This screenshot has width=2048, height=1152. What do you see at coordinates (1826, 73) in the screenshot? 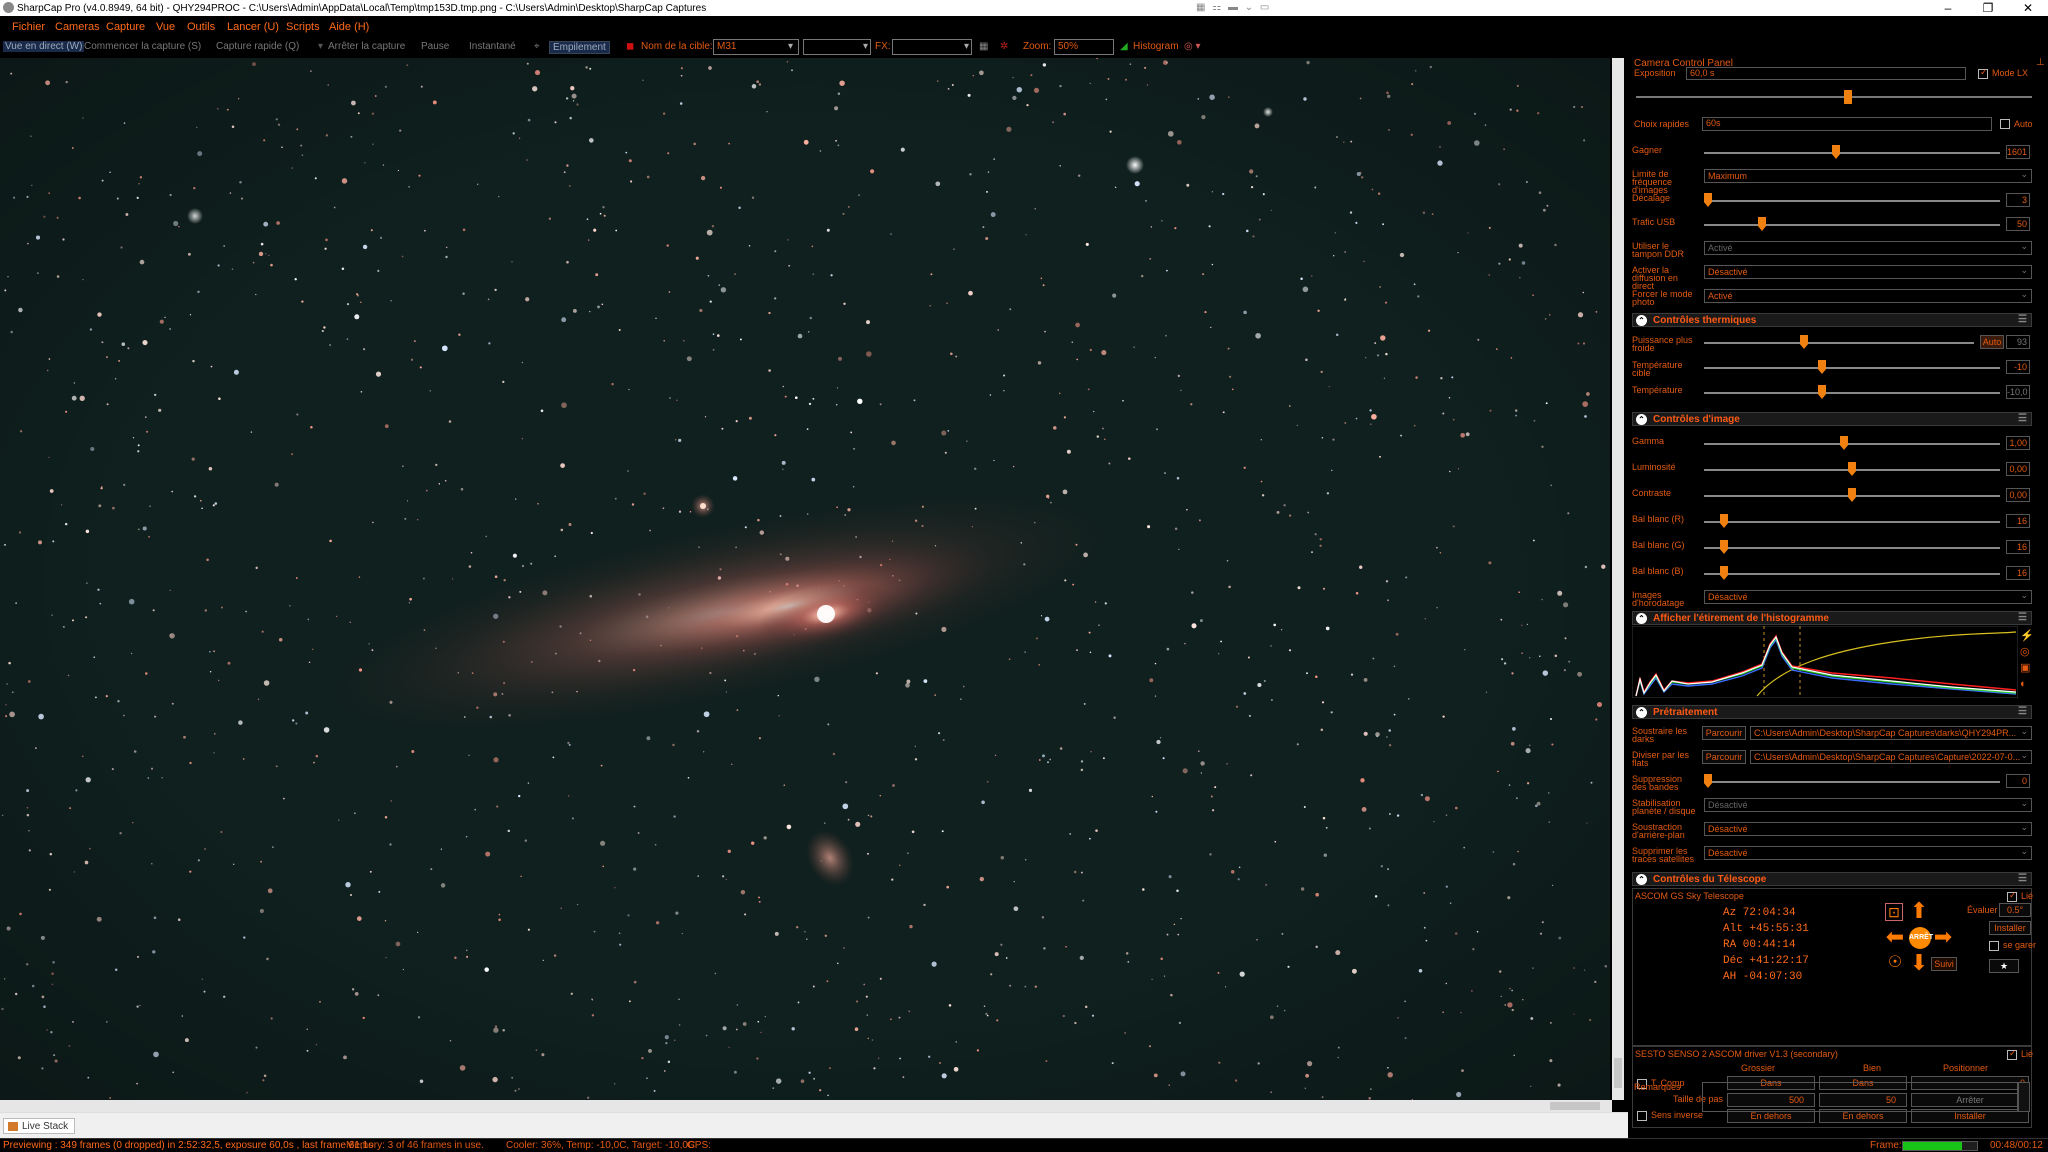
I see `exposure-input: 60,0 s` at bounding box center [1826, 73].